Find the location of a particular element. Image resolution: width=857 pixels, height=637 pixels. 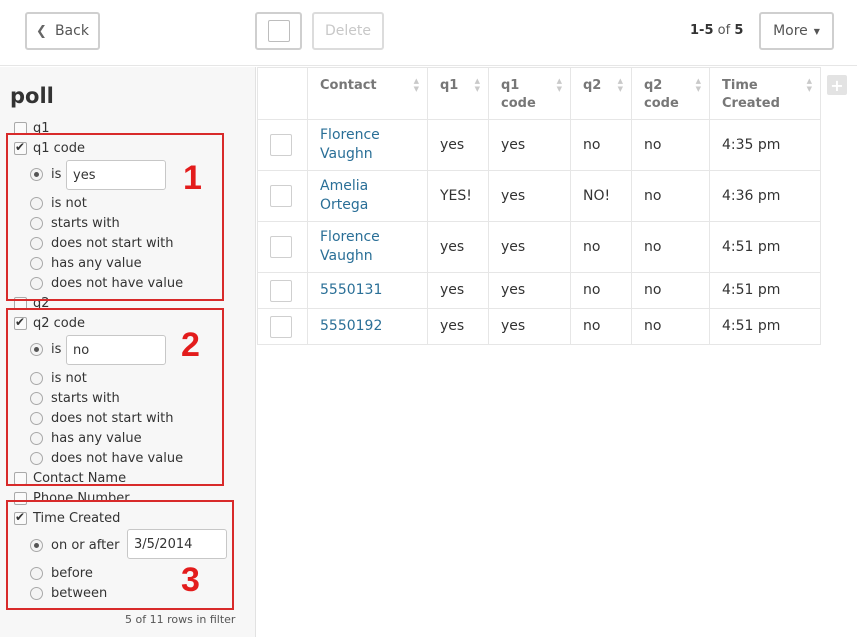

header-q1-label: q1 is located at coordinates (449, 85).